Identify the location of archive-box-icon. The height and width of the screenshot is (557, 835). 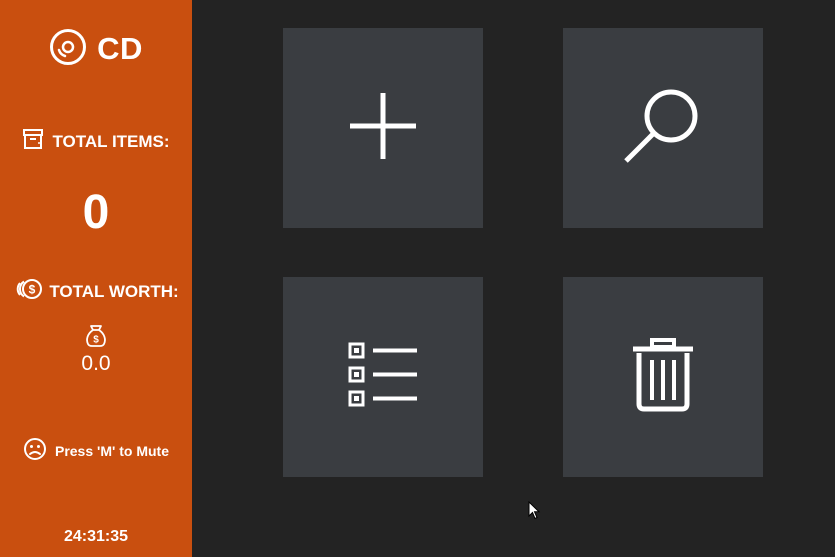
(34, 141).